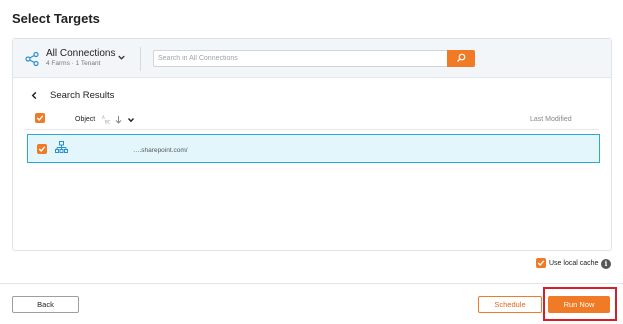 The height and width of the screenshot is (324, 623). Describe the element at coordinates (131, 120) in the screenshot. I see `column-menu-chevron-icon` at that location.